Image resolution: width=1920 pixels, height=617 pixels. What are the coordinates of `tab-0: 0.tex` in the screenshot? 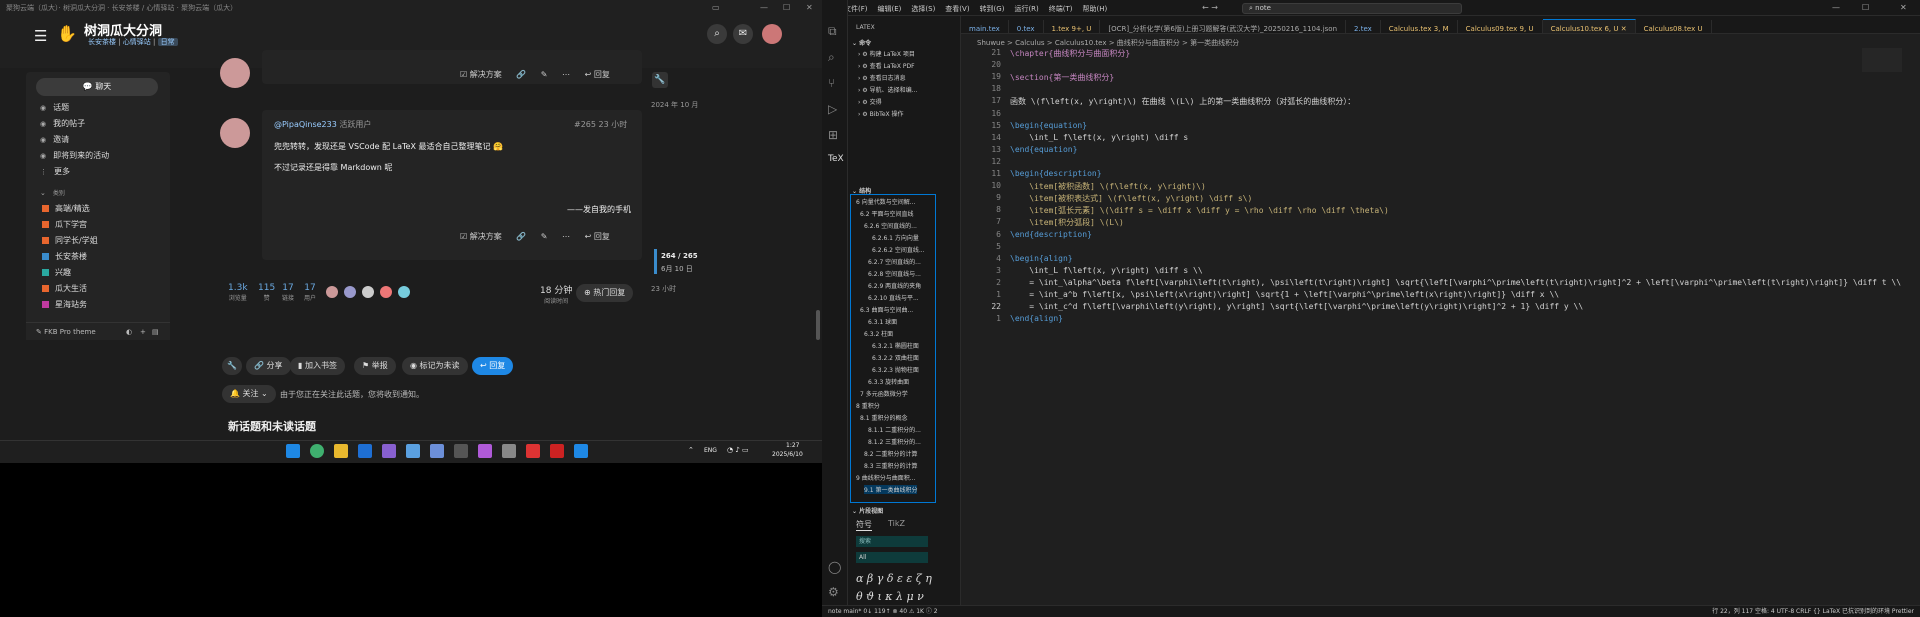 It's located at (1026, 26).